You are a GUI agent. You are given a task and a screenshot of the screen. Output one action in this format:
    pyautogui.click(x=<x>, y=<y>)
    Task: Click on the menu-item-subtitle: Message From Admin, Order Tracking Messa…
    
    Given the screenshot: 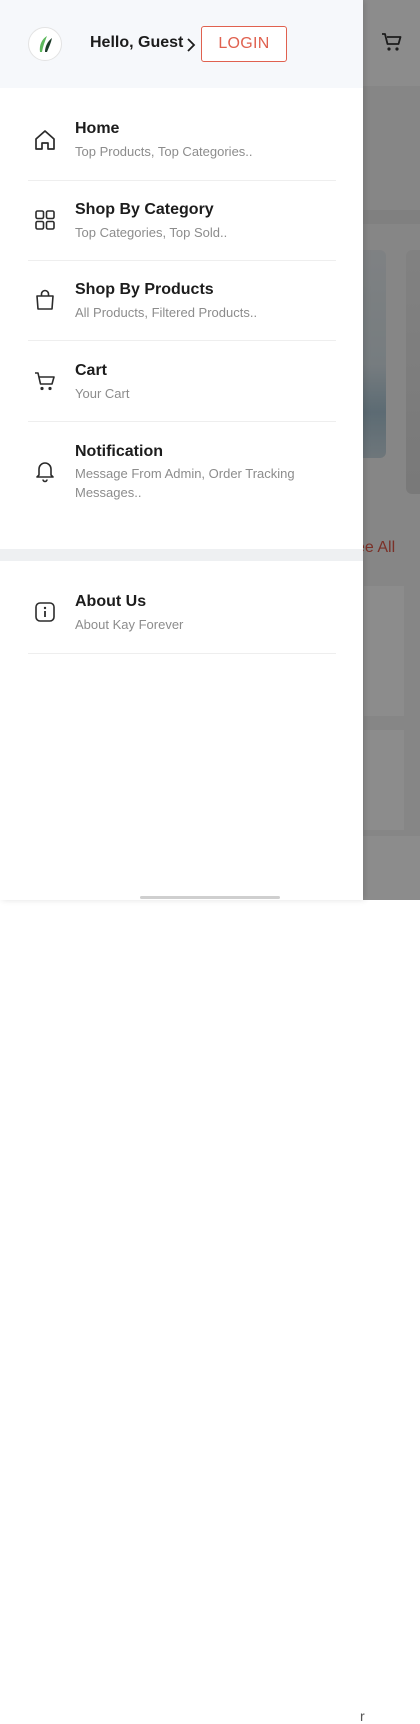 What is the action you would take?
    pyautogui.click(x=185, y=483)
    